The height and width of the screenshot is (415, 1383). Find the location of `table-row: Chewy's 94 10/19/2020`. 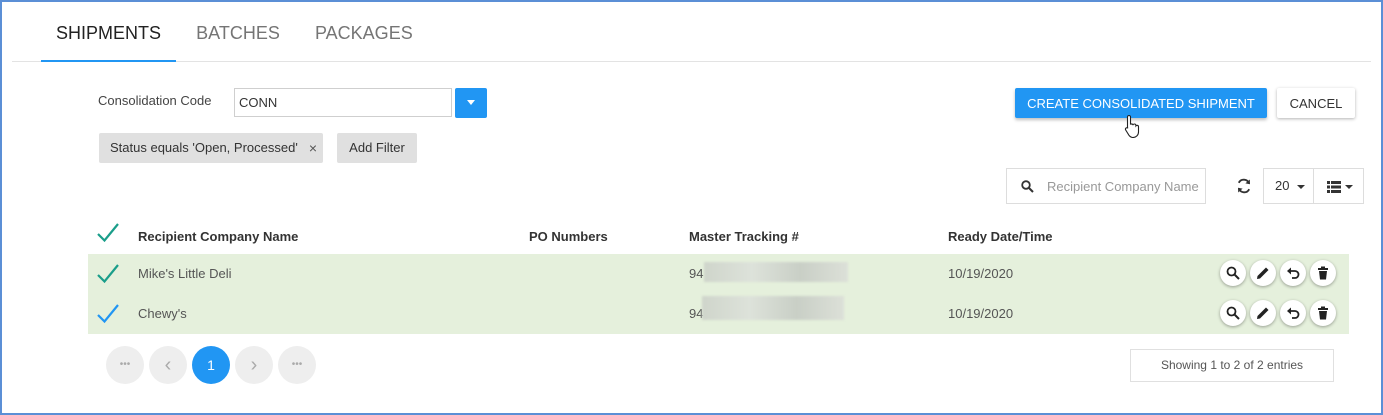

table-row: Chewy's 94 10/19/2020 is located at coordinates (718, 314).